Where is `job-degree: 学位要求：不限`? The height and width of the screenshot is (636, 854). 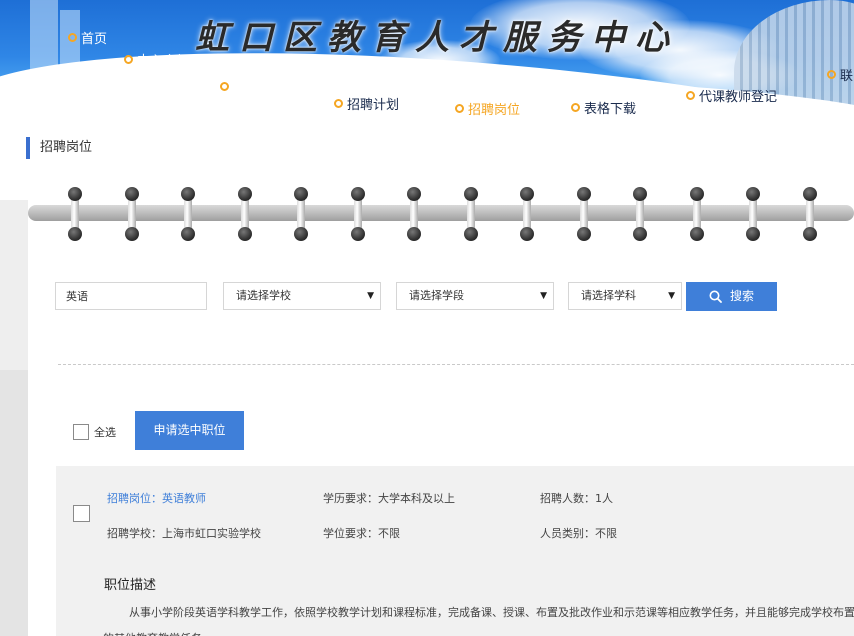
job-degree: 学位要求：不限 is located at coordinates (361, 533).